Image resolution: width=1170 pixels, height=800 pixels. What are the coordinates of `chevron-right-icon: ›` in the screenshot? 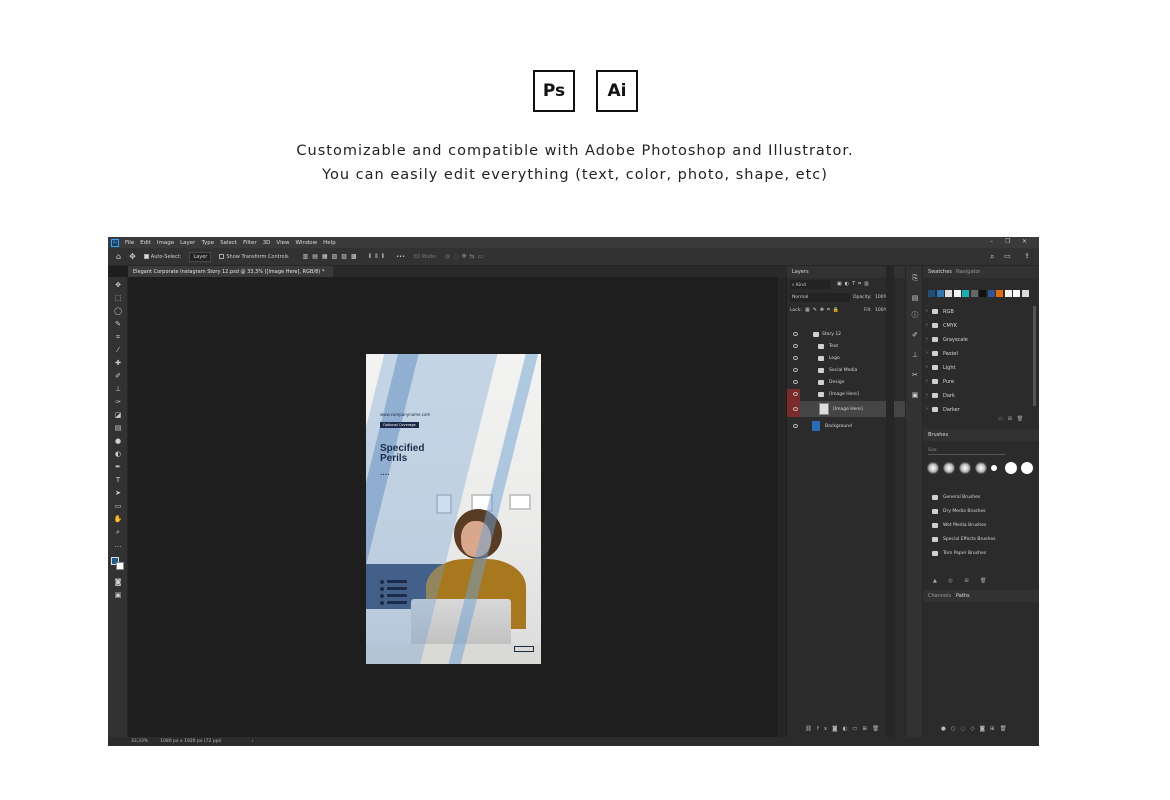 It's located at (253, 741).